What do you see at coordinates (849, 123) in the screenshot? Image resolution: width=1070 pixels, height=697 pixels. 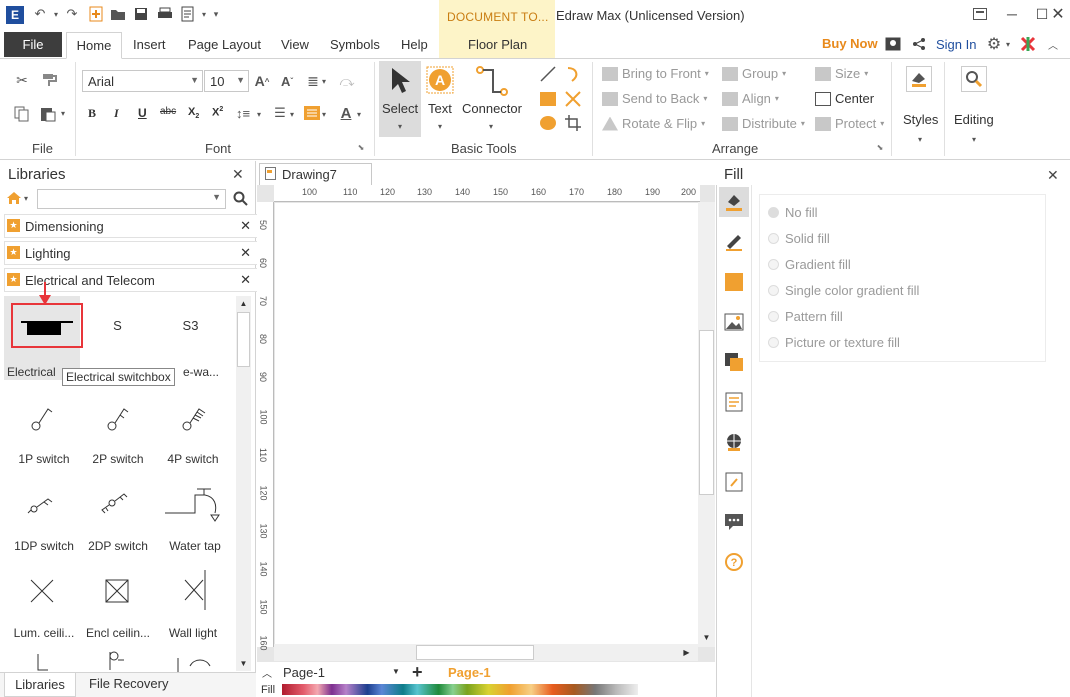 I see `protect-button: Protect ▾` at bounding box center [849, 123].